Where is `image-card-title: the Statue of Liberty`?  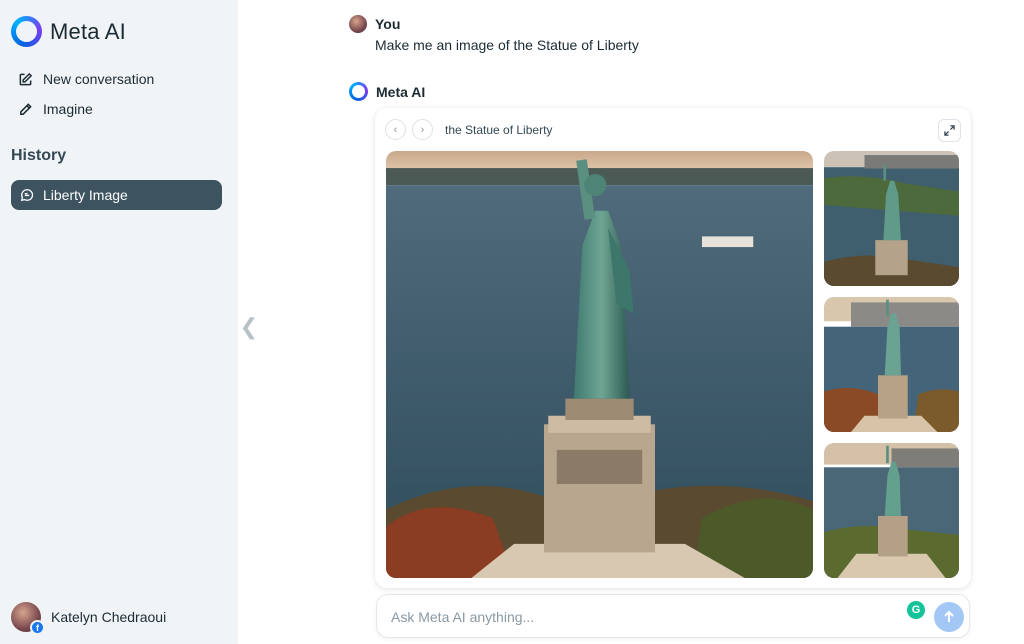 image-card-title: the Statue of Liberty is located at coordinates (499, 129).